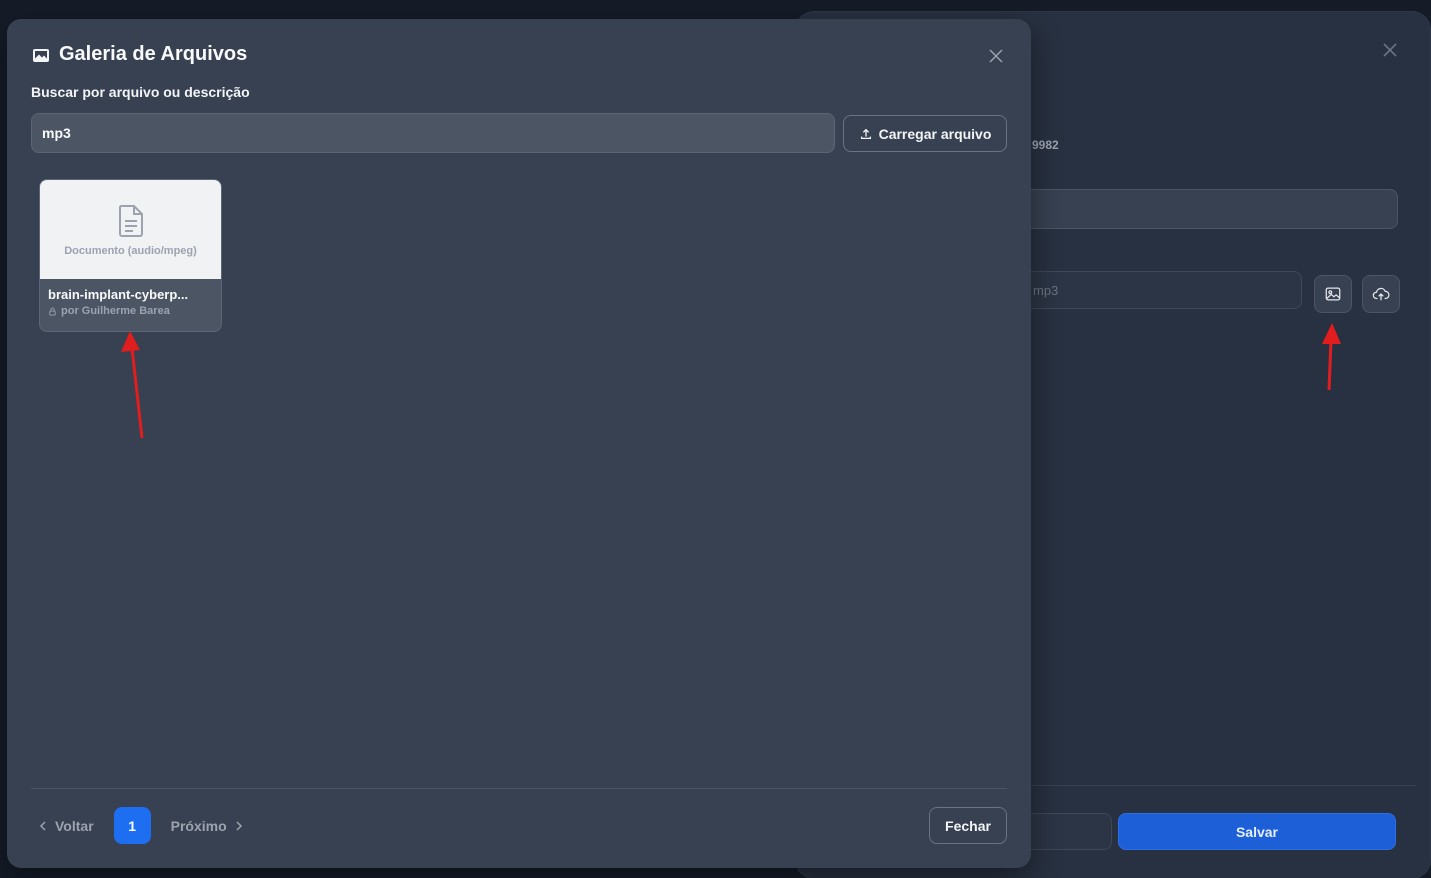 The width and height of the screenshot is (1431, 878). I want to click on search-input, so click(433, 133).